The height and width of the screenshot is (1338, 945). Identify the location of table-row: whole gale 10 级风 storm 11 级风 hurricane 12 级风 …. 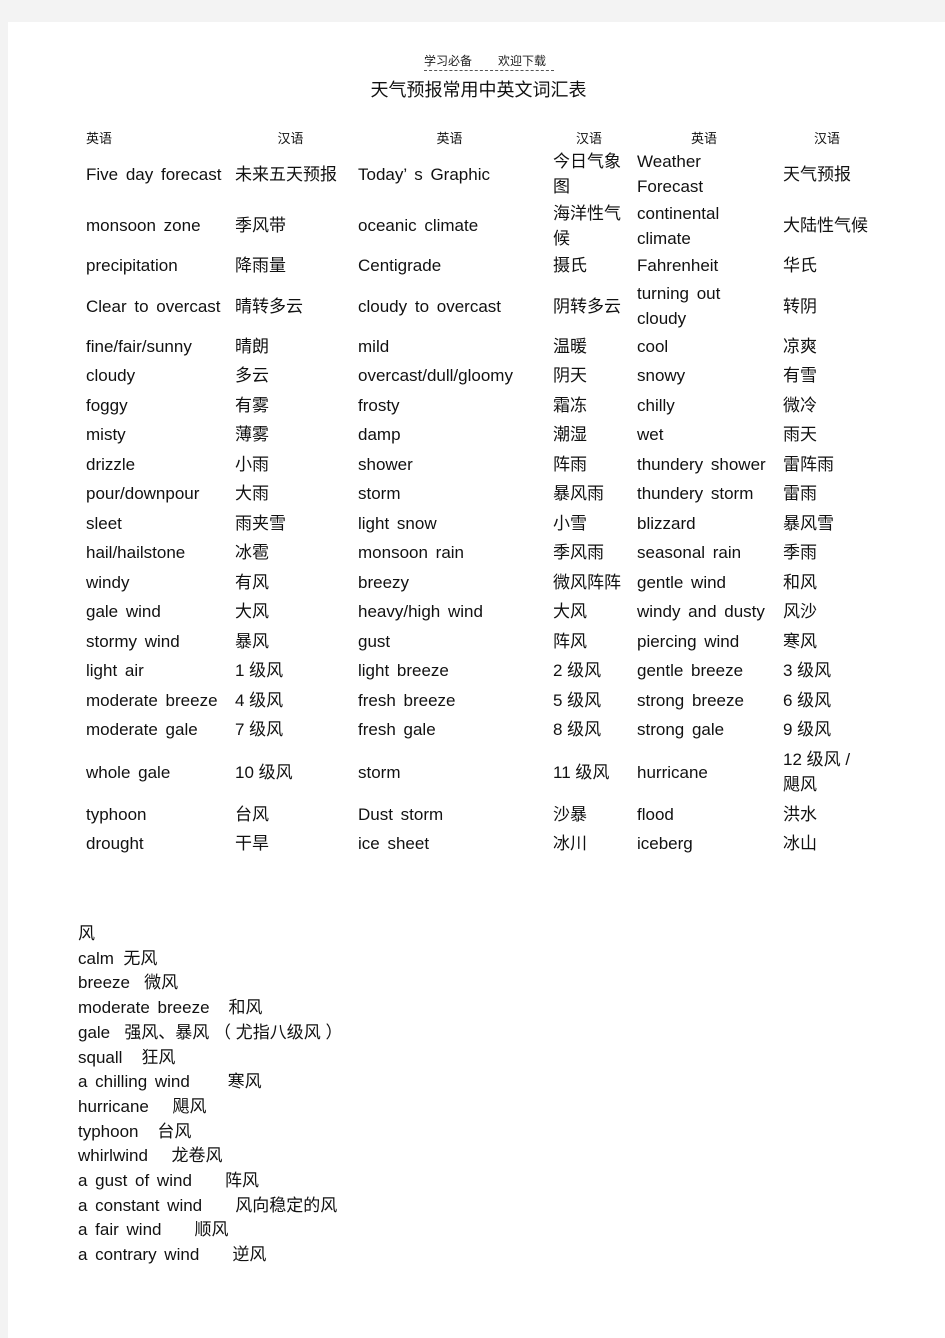
(478, 772).